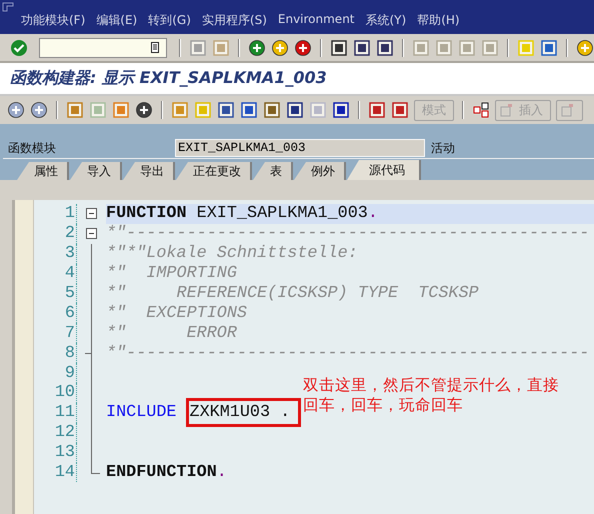 Image resolution: width=594 pixels, height=514 pixels. What do you see at coordinates (316, 20) in the screenshot?
I see `menu-item: Environment` at bounding box center [316, 20].